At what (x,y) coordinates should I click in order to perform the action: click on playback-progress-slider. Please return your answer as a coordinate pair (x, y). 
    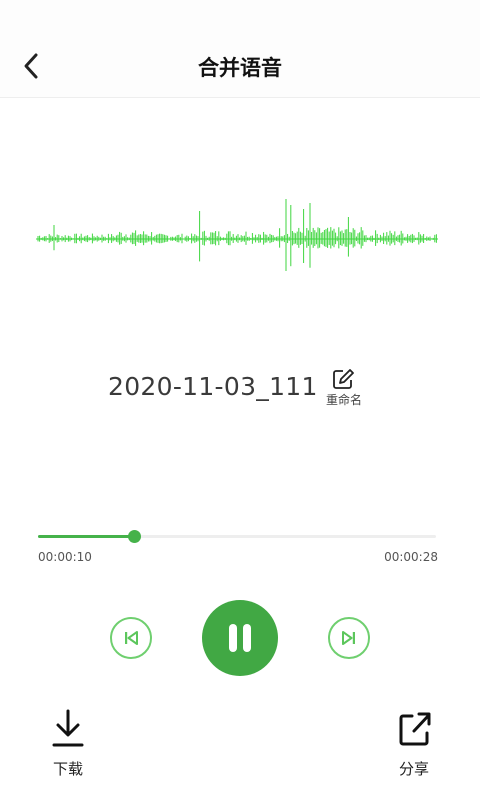
    Looking at the image, I should click on (237, 537).